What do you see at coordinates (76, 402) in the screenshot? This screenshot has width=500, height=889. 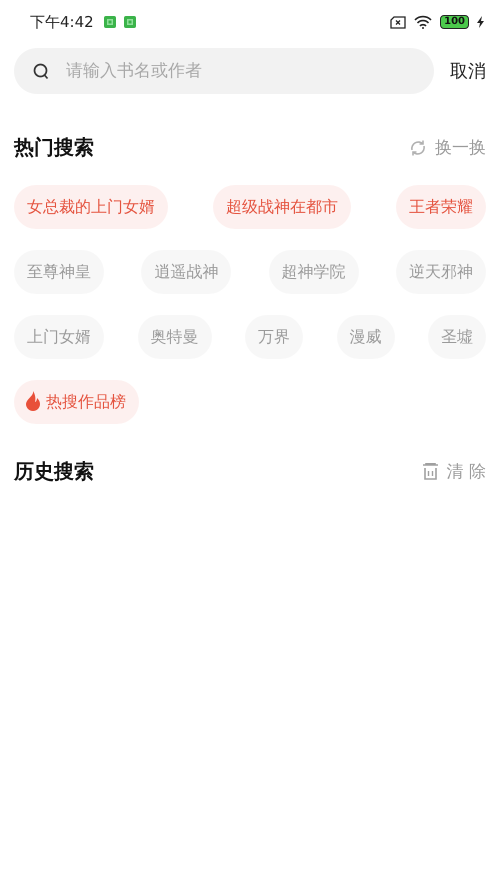 I see `hot-ranking-button: 热搜作品榜` at bounding box center [76, 402].